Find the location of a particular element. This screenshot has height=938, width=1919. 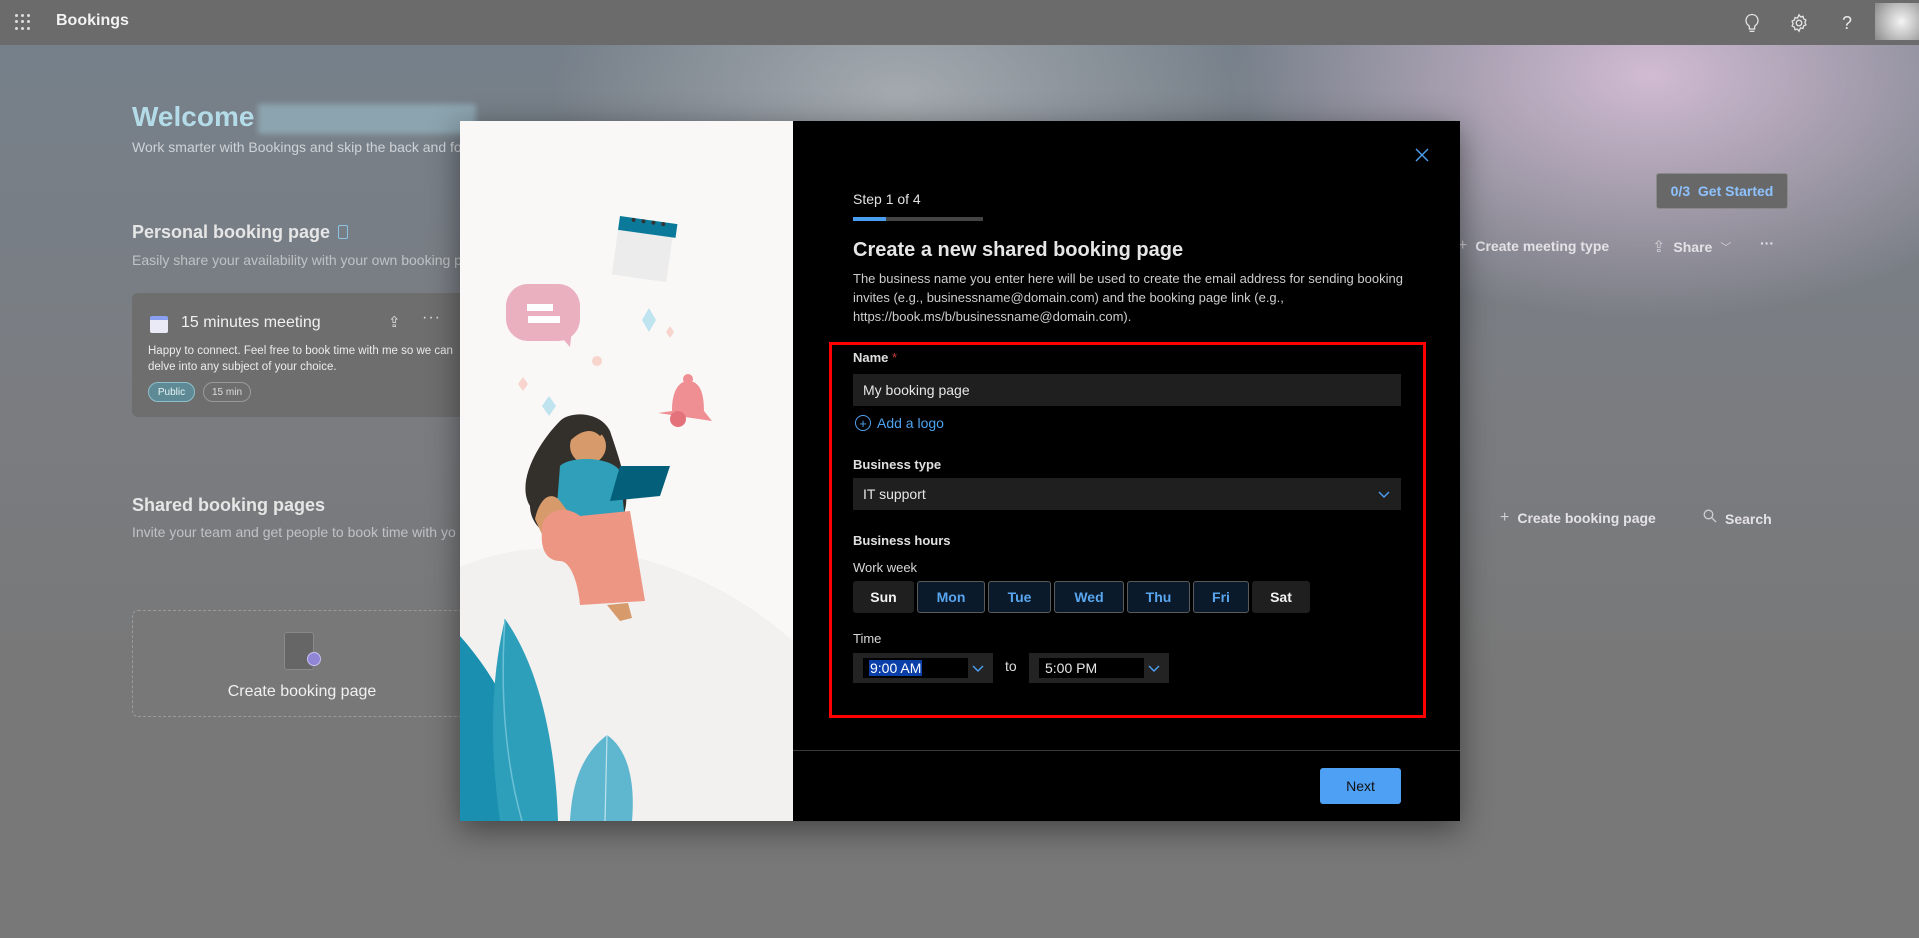

create-booking-page-card: Create booking page is located at coordinates (302, 663).